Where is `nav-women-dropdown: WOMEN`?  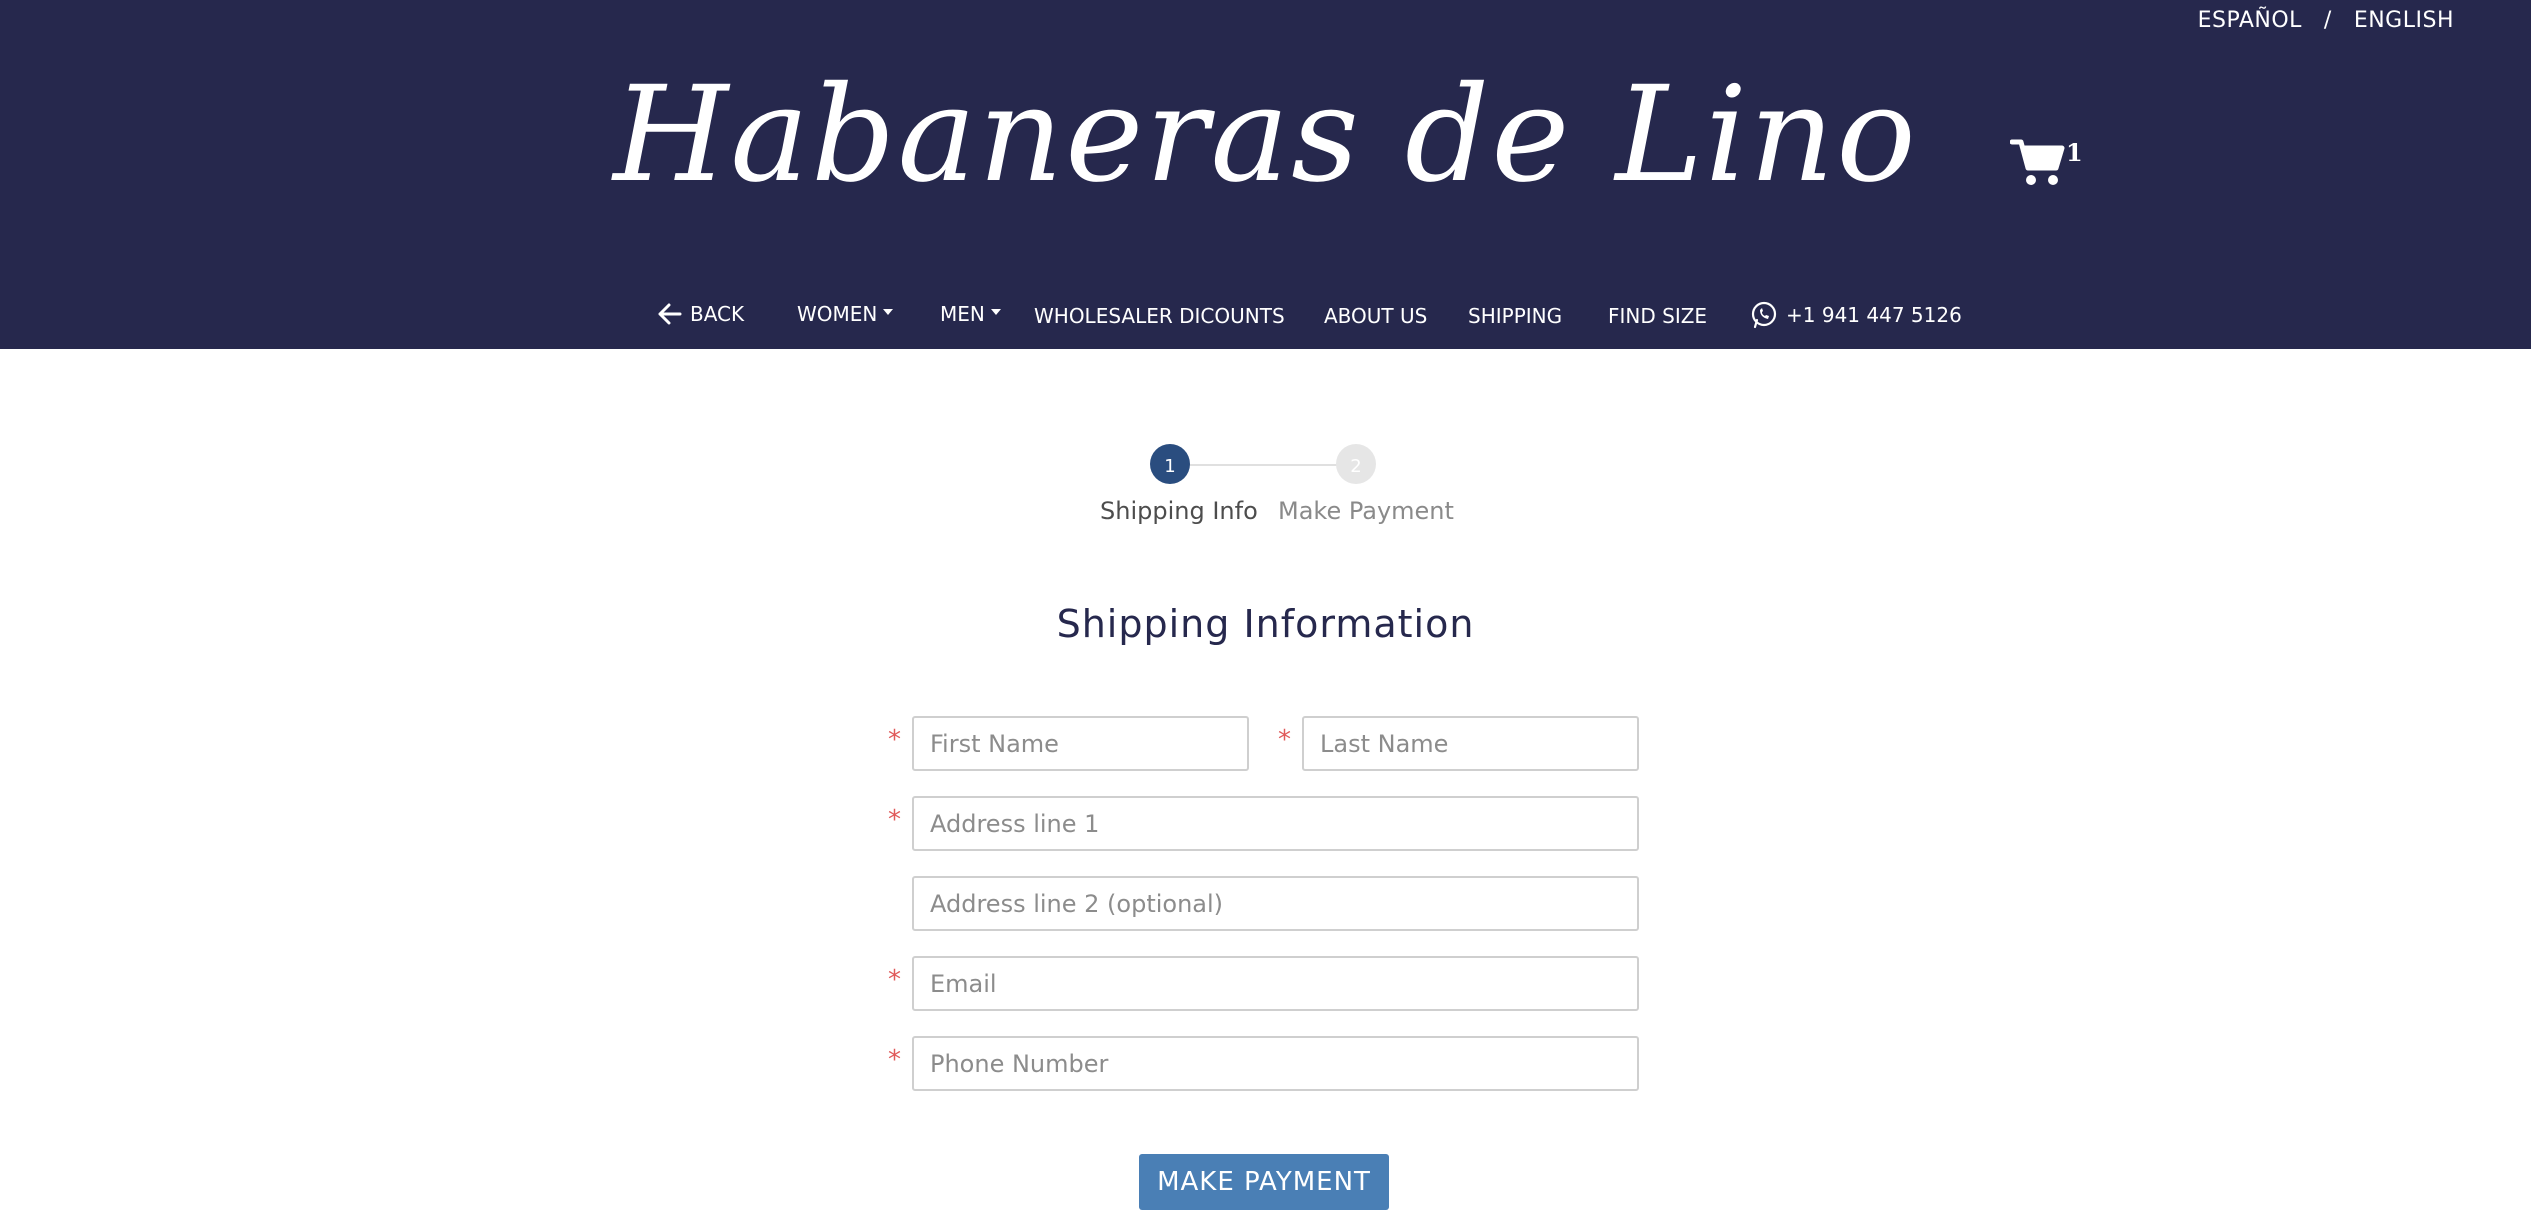 nav-women-dropdown: WOMEN is located at coordinates (845, 314).